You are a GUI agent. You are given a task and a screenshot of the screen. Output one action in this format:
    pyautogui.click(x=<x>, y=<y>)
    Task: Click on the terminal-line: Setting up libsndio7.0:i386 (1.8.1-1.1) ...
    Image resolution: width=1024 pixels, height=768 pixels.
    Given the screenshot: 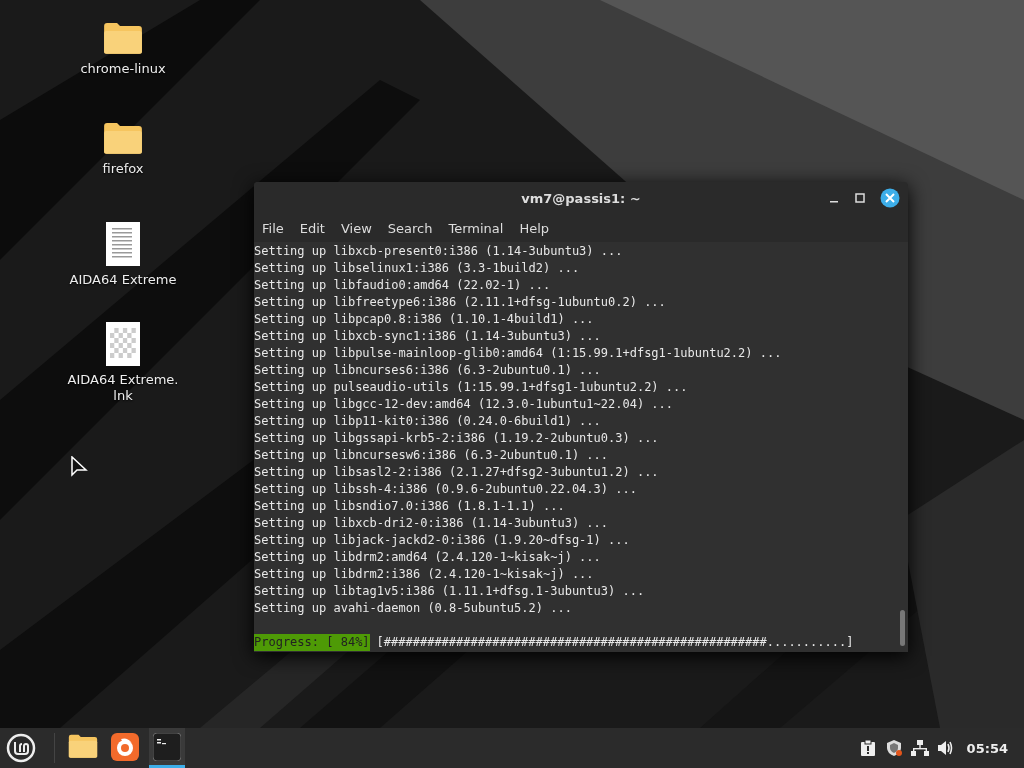 What is the action you would take?
    pyautogui.click(x=410, y=506)
    